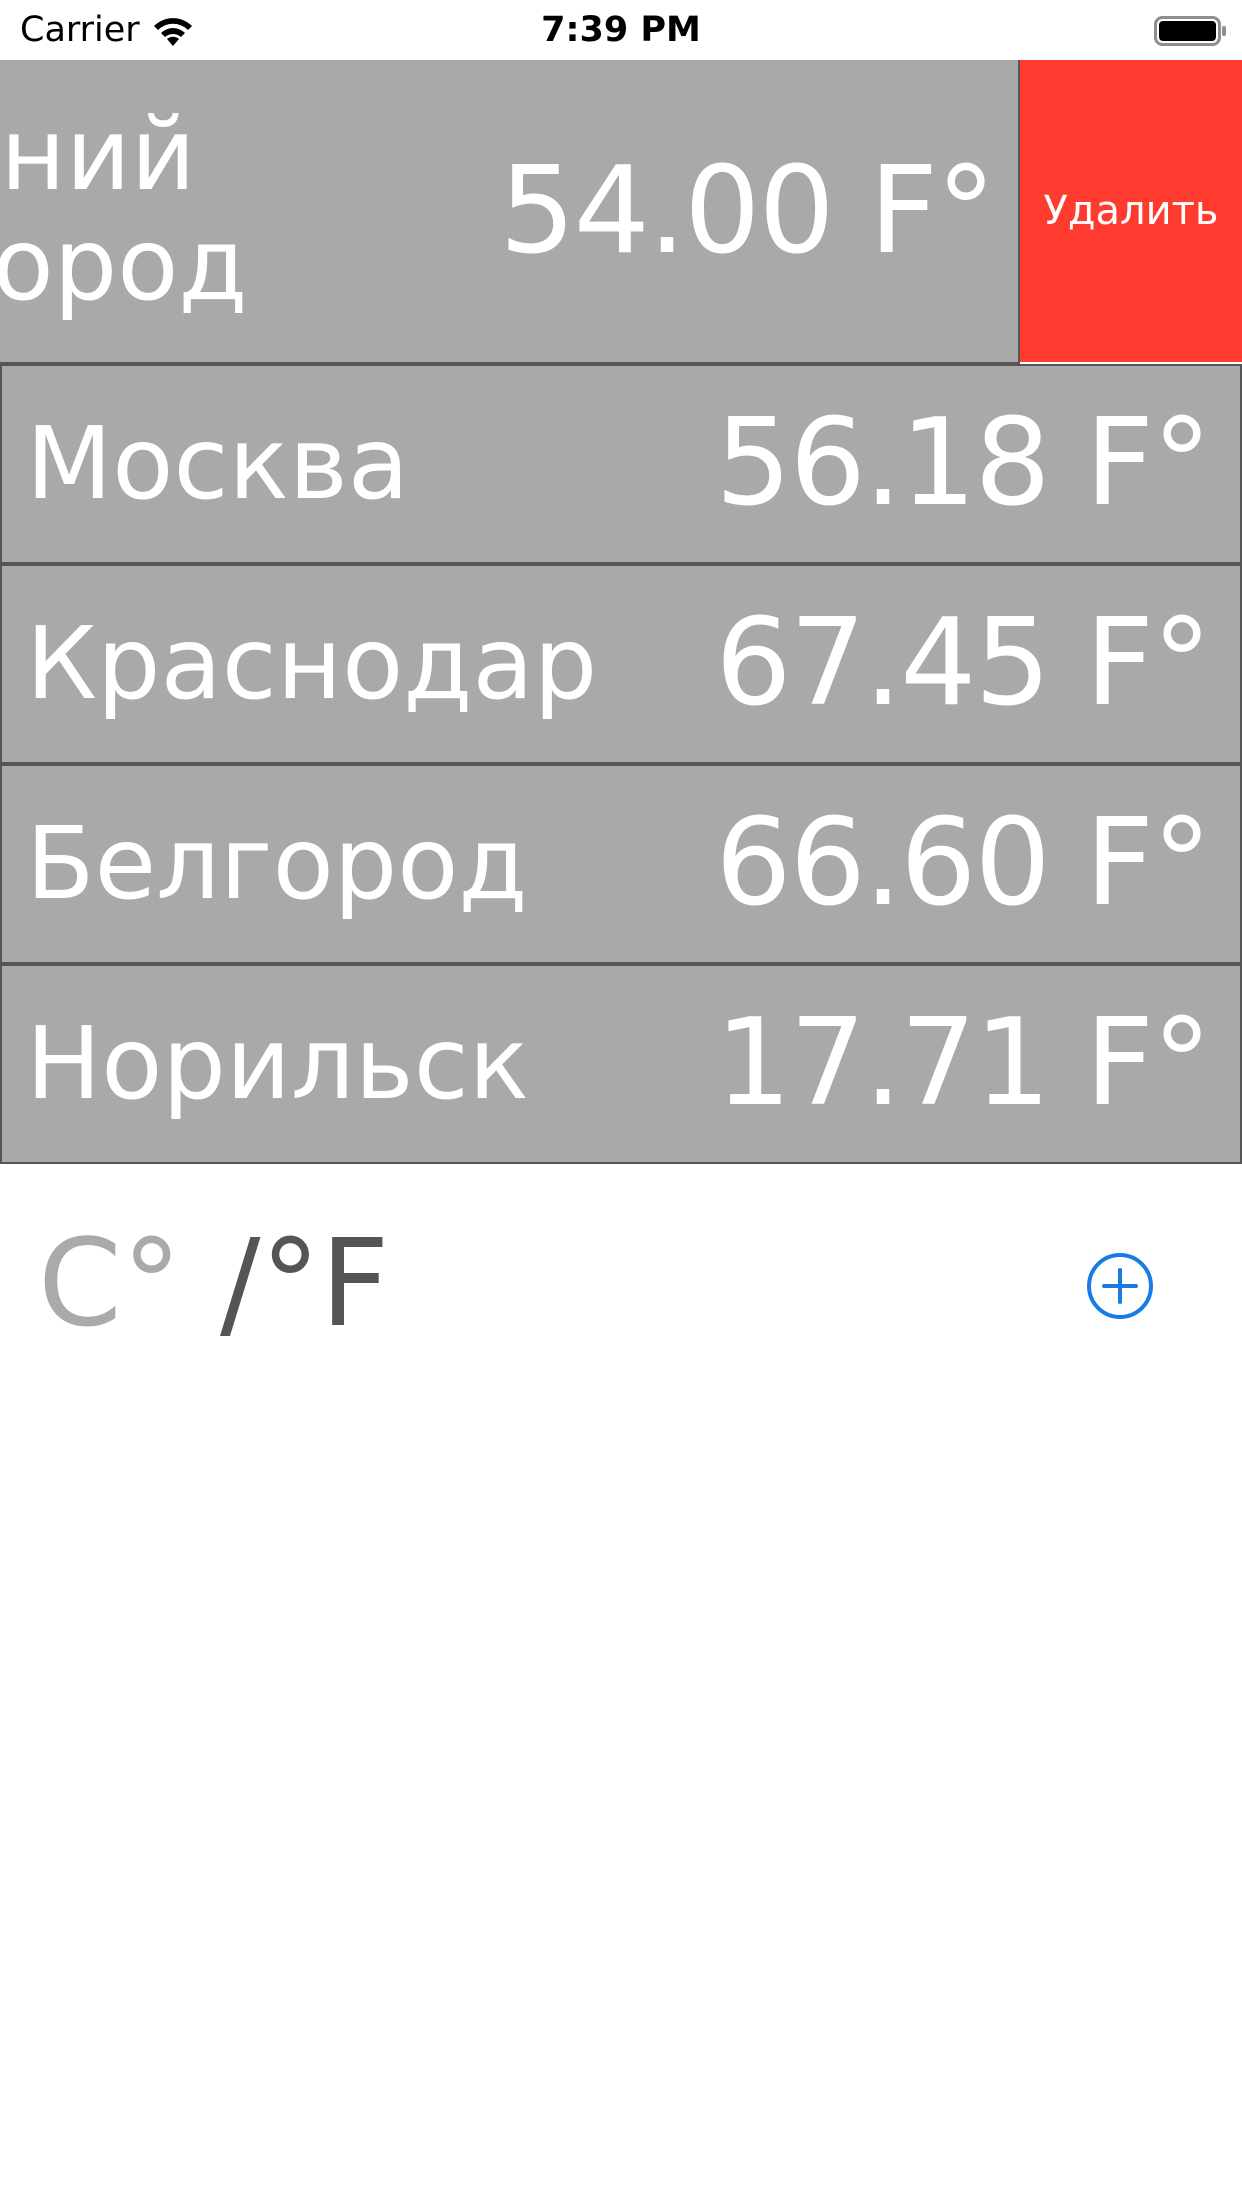 This screenshot has height=2208, width=1242. What do you see at coordinates (963, 663) in the screenshot?
I see `city-temperature: 67.45 F°` at bounding box center [963, 663].